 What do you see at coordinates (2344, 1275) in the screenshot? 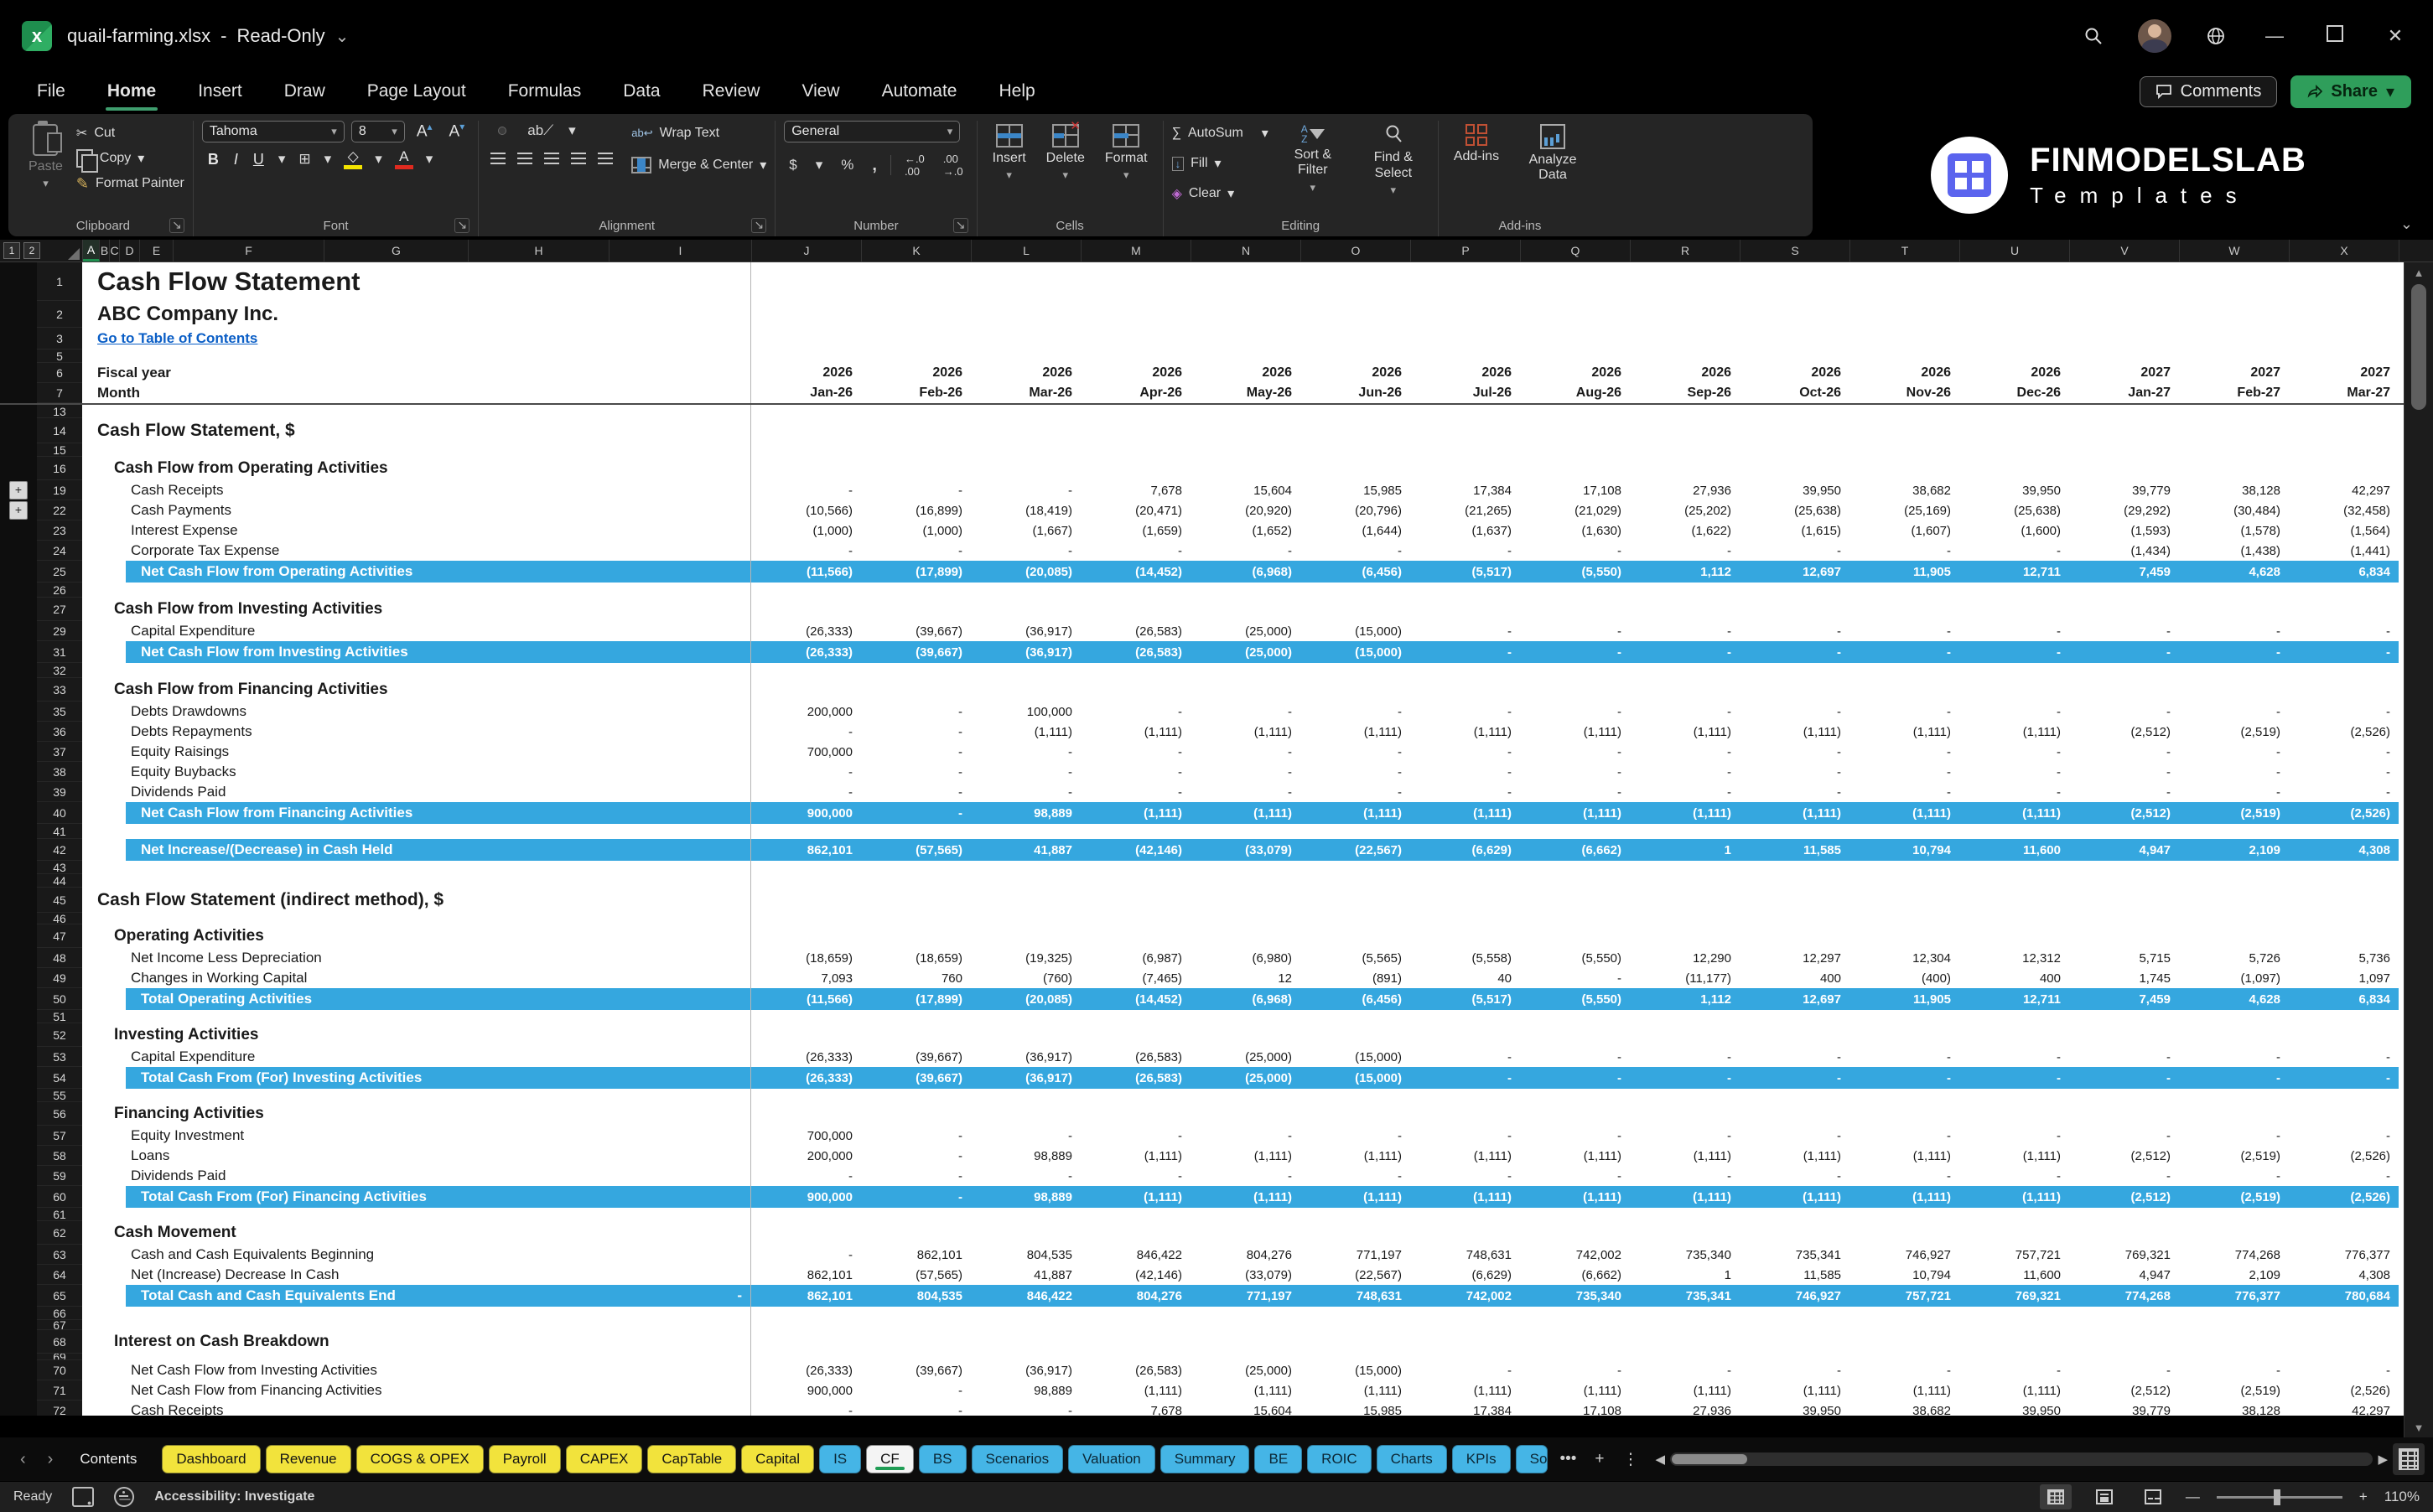
I see `cell: 4,308` at bounding box center [2344, 1275].